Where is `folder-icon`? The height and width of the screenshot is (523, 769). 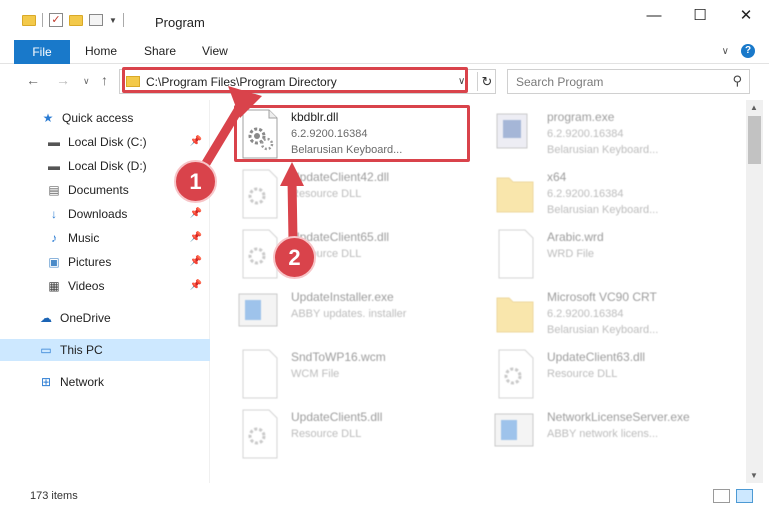
folder-icon is located at coordinates (515, 195).